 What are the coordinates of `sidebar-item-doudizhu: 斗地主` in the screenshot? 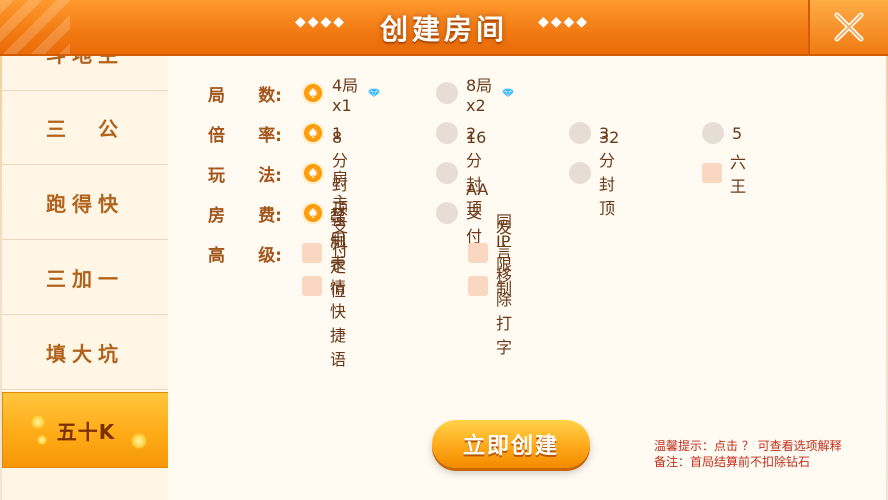 It's located at (85, 73).